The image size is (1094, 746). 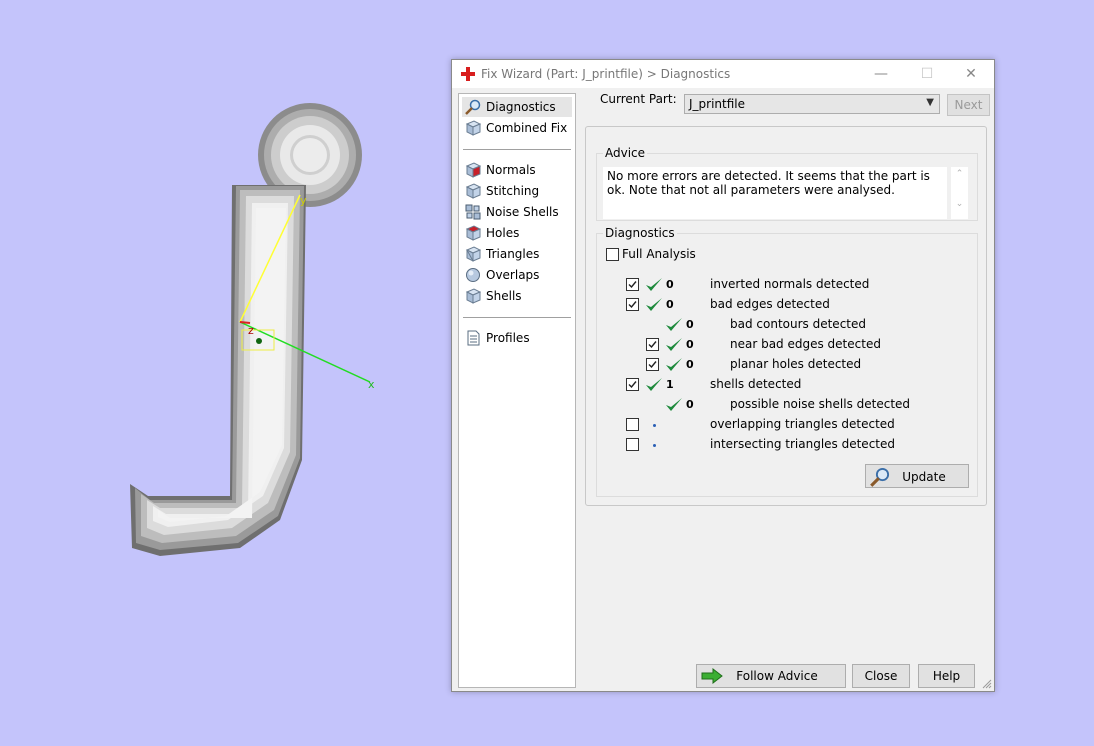 What do you see at coordinates (971, 74) in the screenshot?
I see `close-window-button: ✕` at bounding box center [971, 74].